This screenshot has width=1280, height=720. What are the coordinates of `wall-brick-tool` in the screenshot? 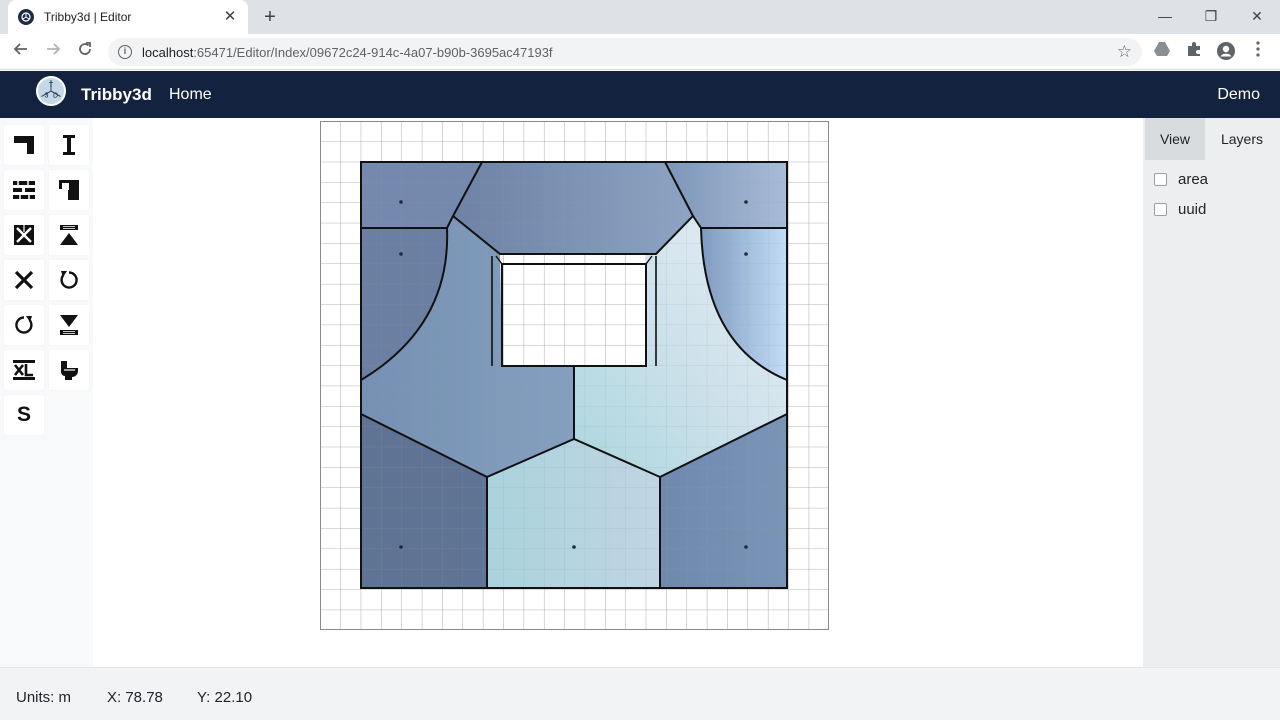 It's located at (24, 190).